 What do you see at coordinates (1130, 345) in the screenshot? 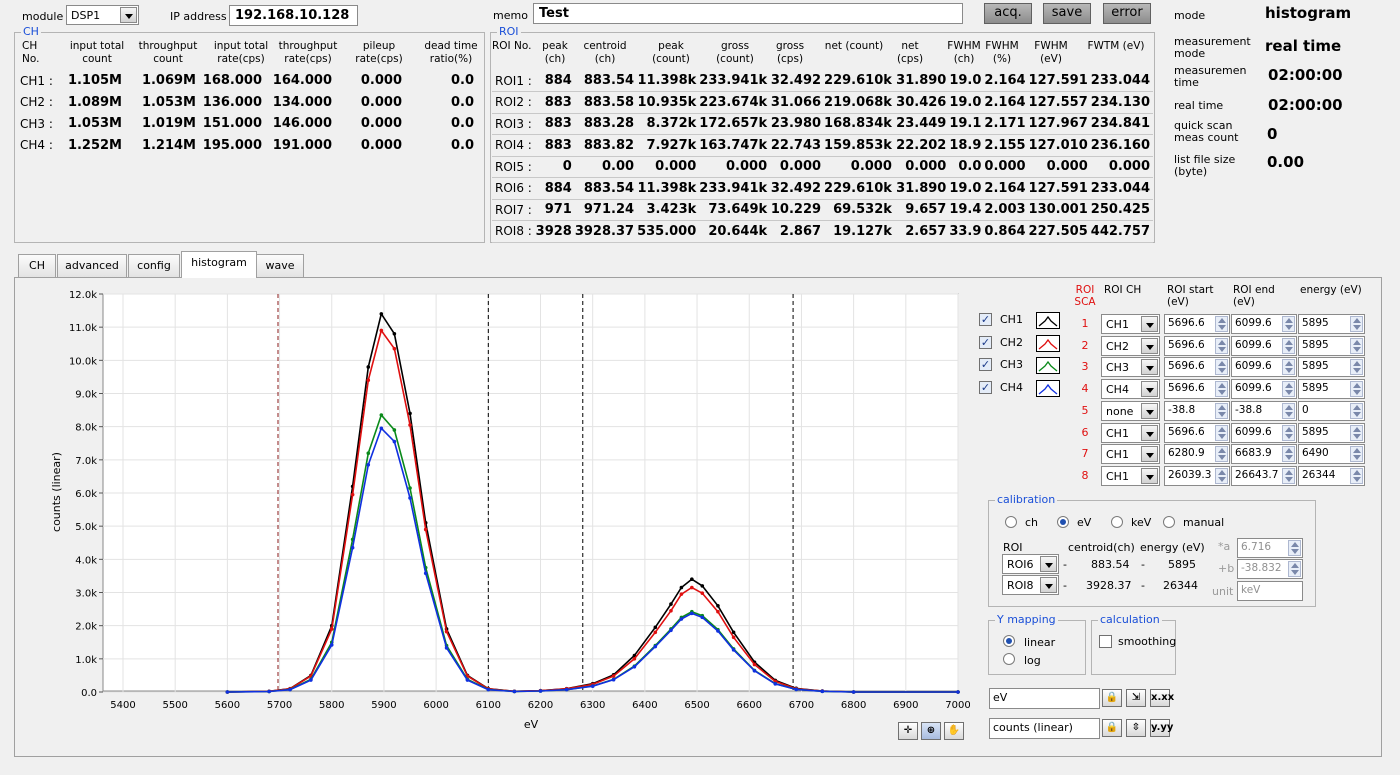
I see `sca-ch-select: CH2` at bounding box center [1130, 345].